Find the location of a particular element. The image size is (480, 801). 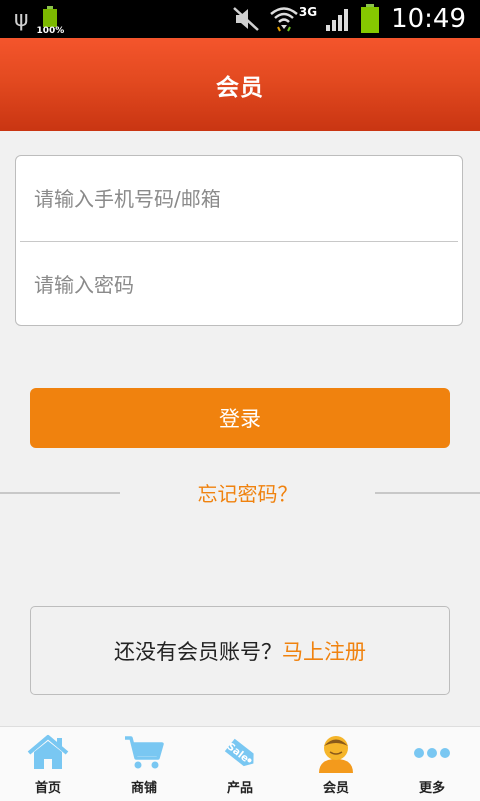

nav-item-products: Sale 产品 is located at coordinates (240, 764).